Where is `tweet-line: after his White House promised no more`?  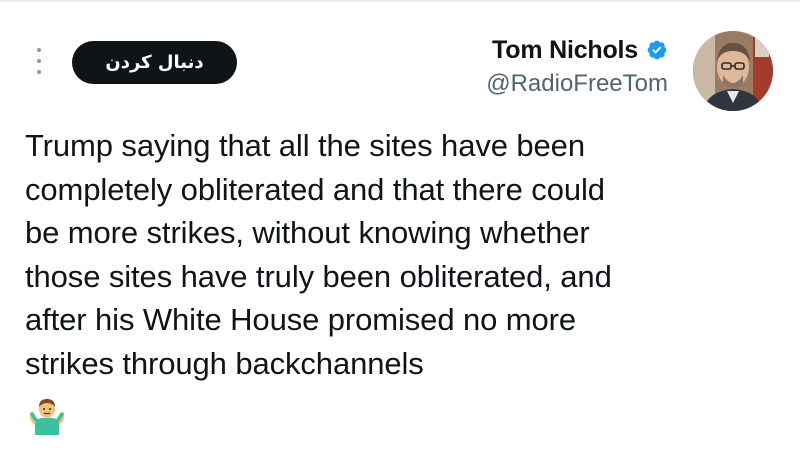 tweet-line: after his White House promised no more is located at coordinates (300, 319).